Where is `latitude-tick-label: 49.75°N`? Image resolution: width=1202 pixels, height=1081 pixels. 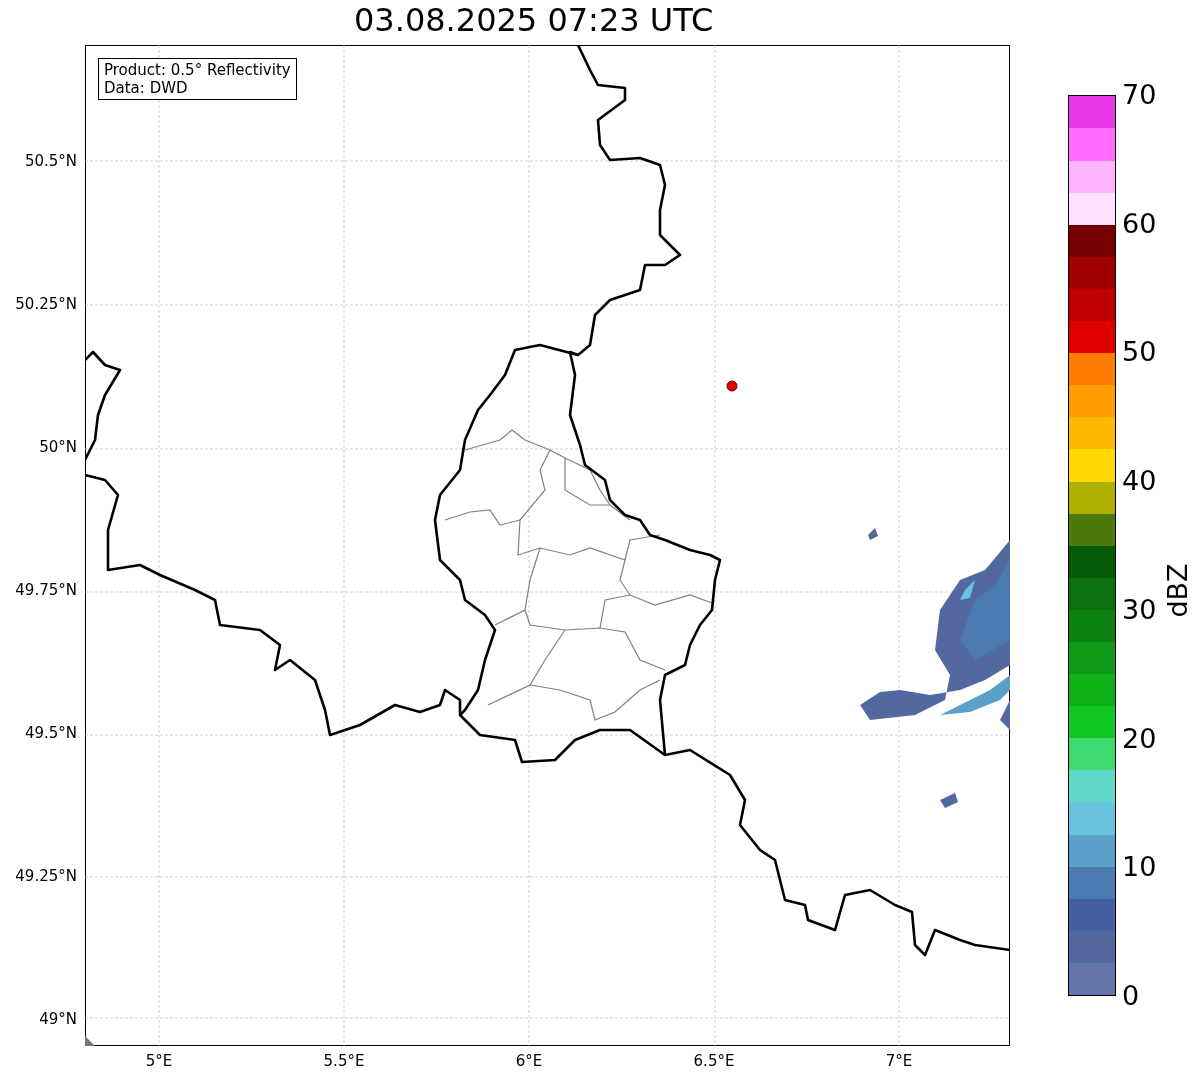 latitude-tick-label: 49.75°N is located at coordinates (46, 590).